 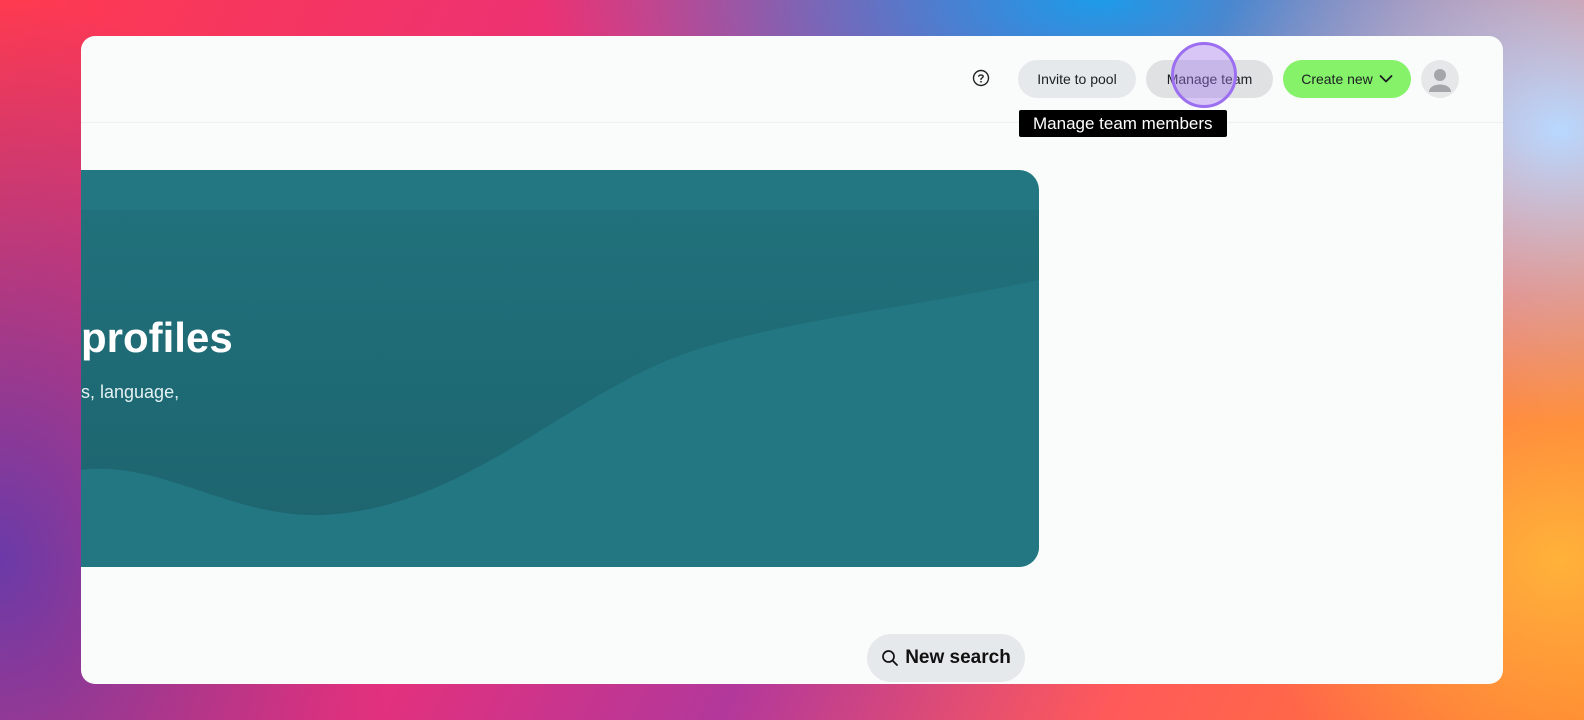 I want to click on manage-label: Manage team, so click(x=1209, y=79).